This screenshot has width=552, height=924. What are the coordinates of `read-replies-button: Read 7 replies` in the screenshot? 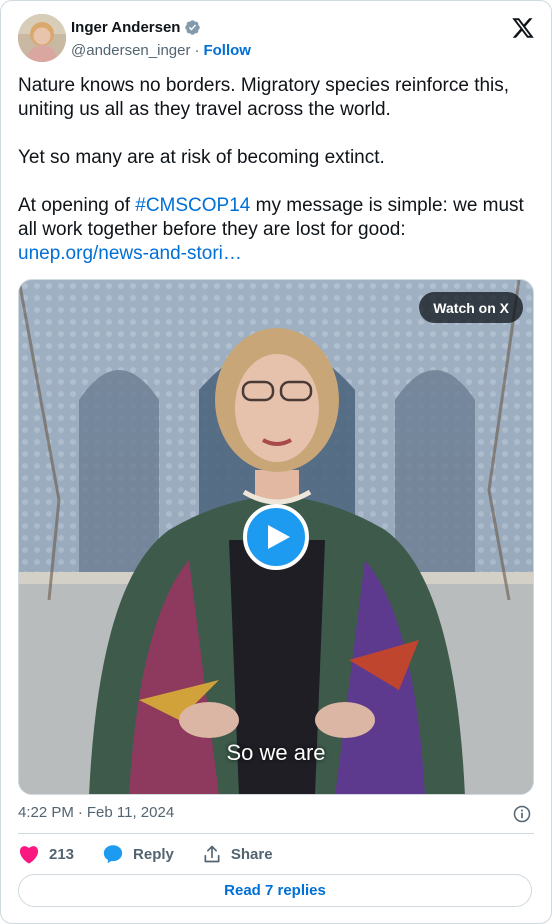 It's located at (275, 890).